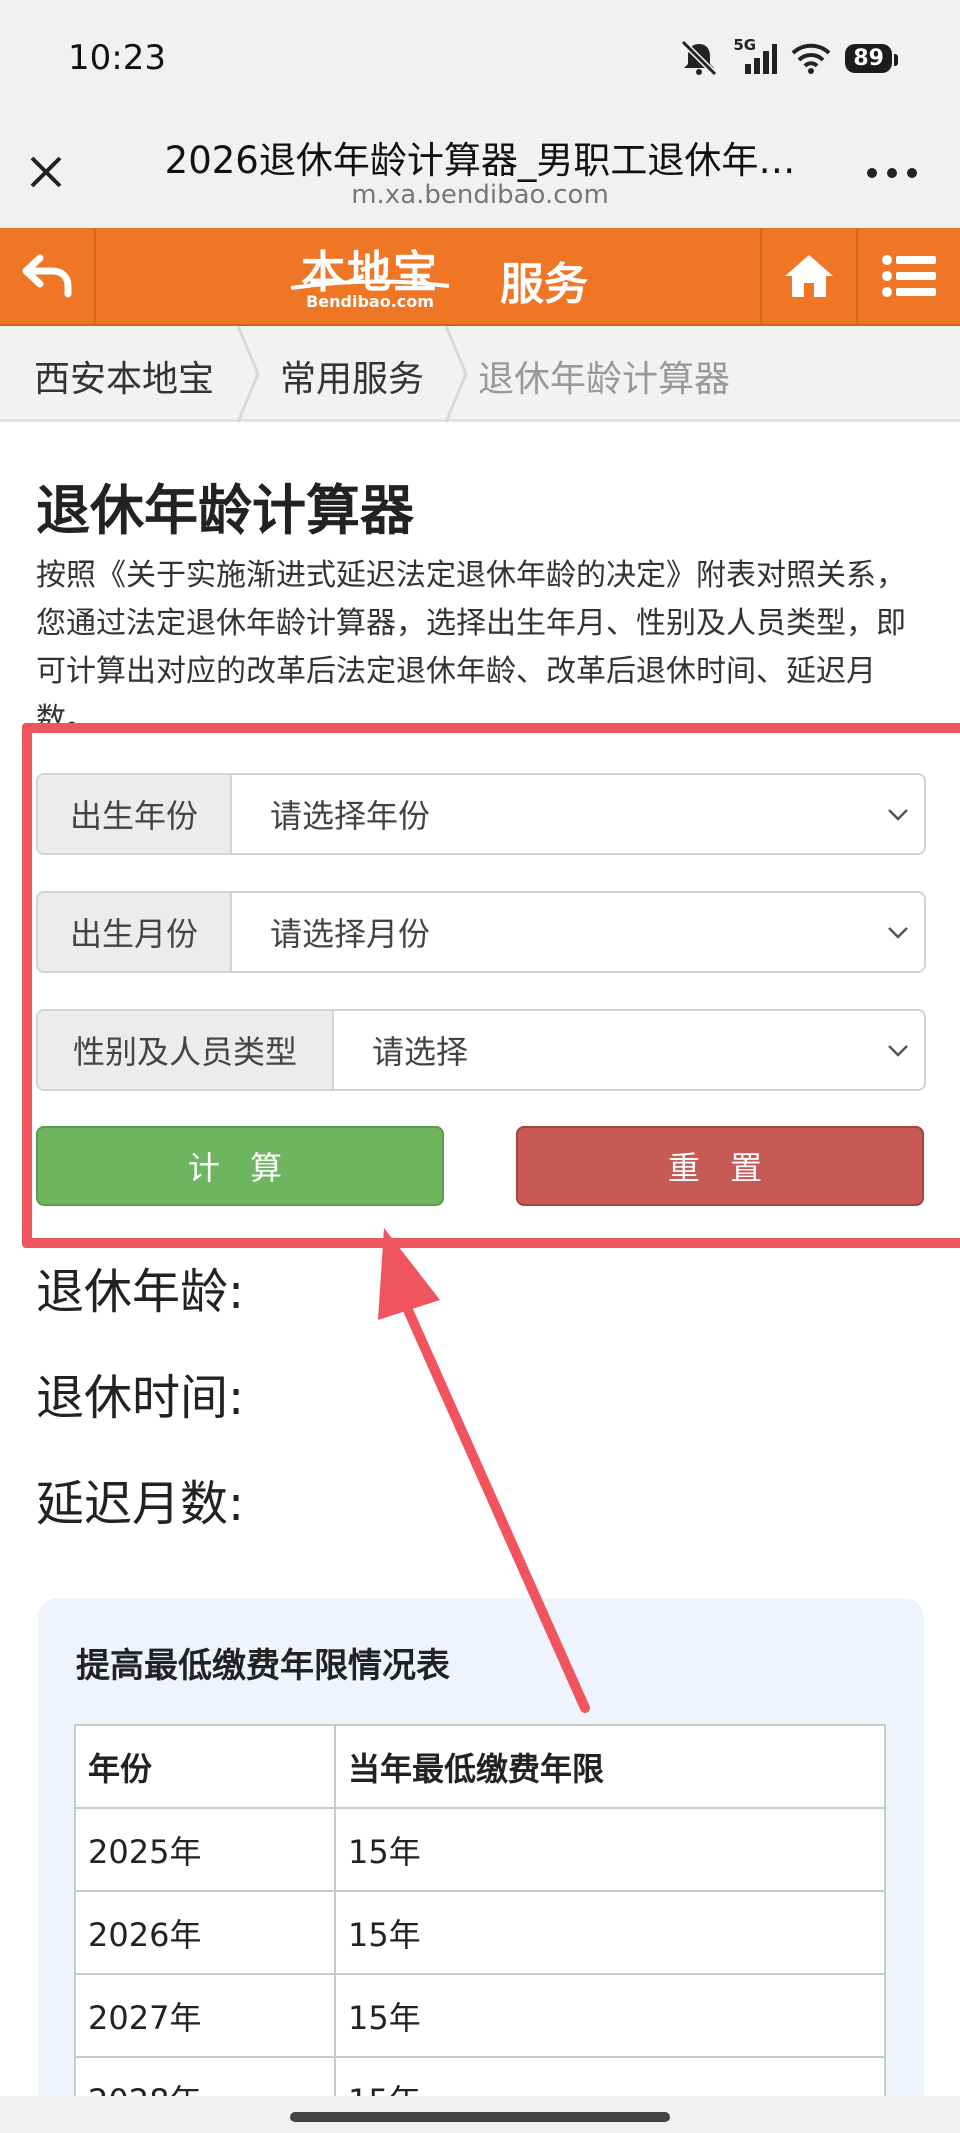  I want to click on status-time: 10:23, so click(117, 58).